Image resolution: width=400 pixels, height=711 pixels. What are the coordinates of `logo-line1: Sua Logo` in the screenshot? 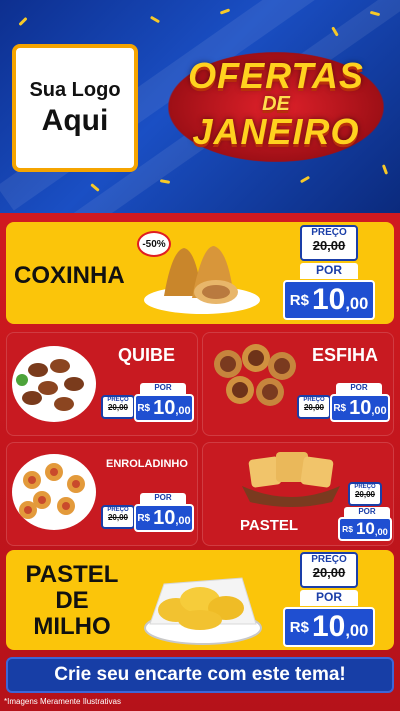 It's located at (75, 89).